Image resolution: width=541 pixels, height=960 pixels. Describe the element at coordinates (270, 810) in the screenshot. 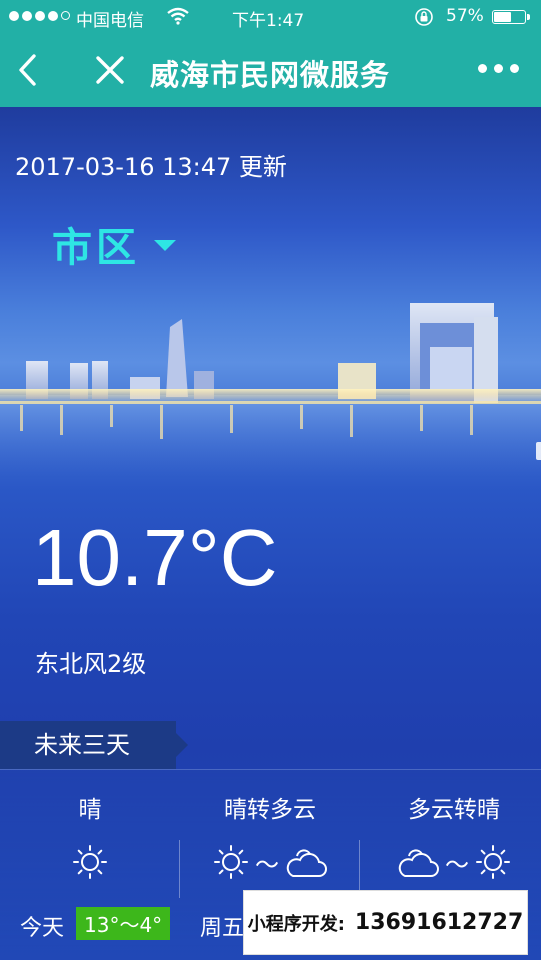

I see `forecast-condition: 晴转多云` at that location.